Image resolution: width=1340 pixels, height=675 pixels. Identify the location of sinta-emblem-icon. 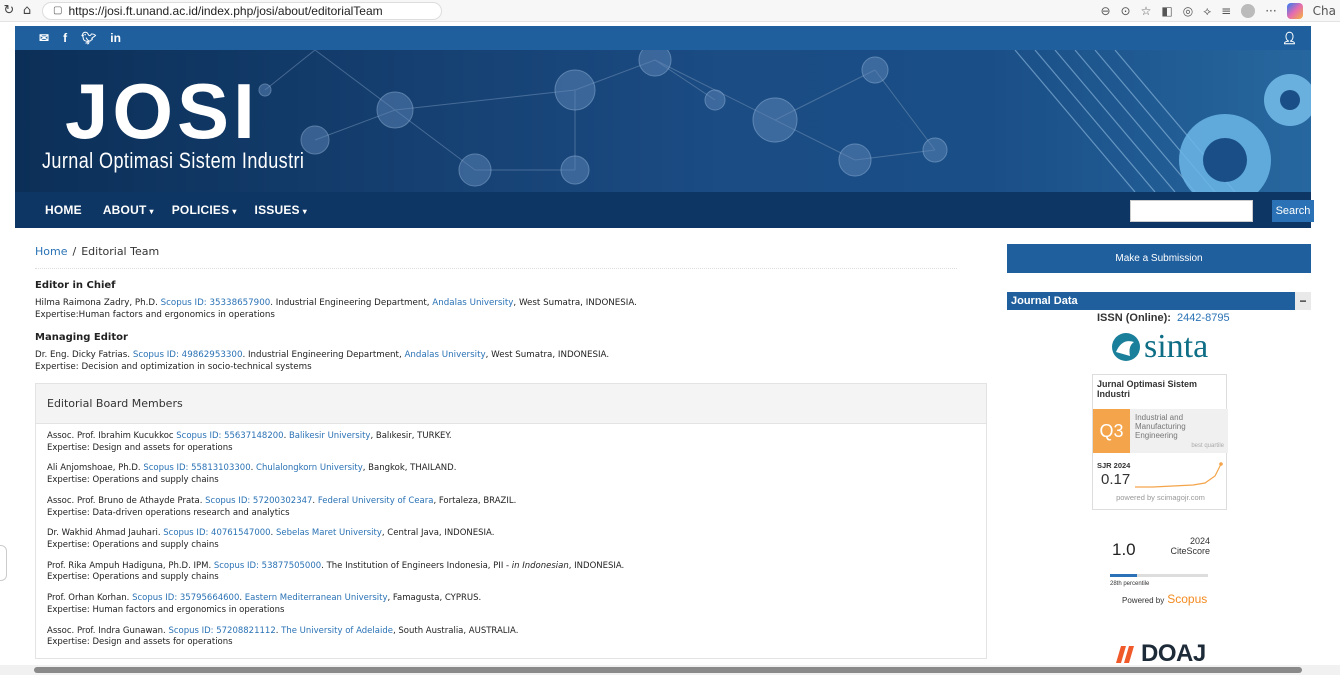
(1126, 347).